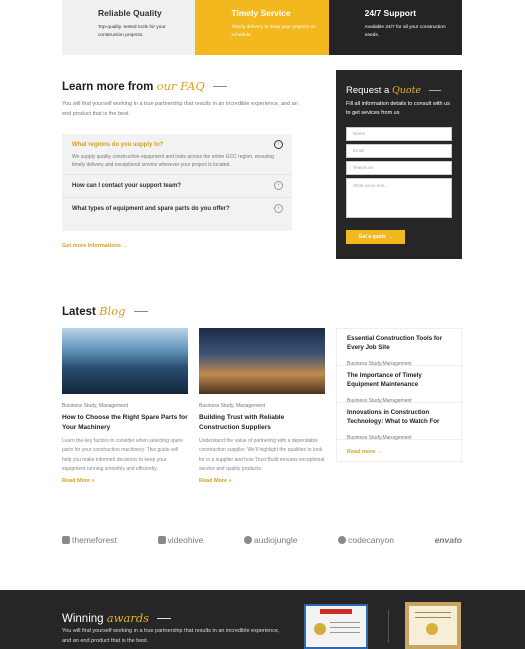 The height and width of the screenshot is (649, 525). Describe the element at coordinates (388, 626) in the screenshot. I see `divider` at that location.